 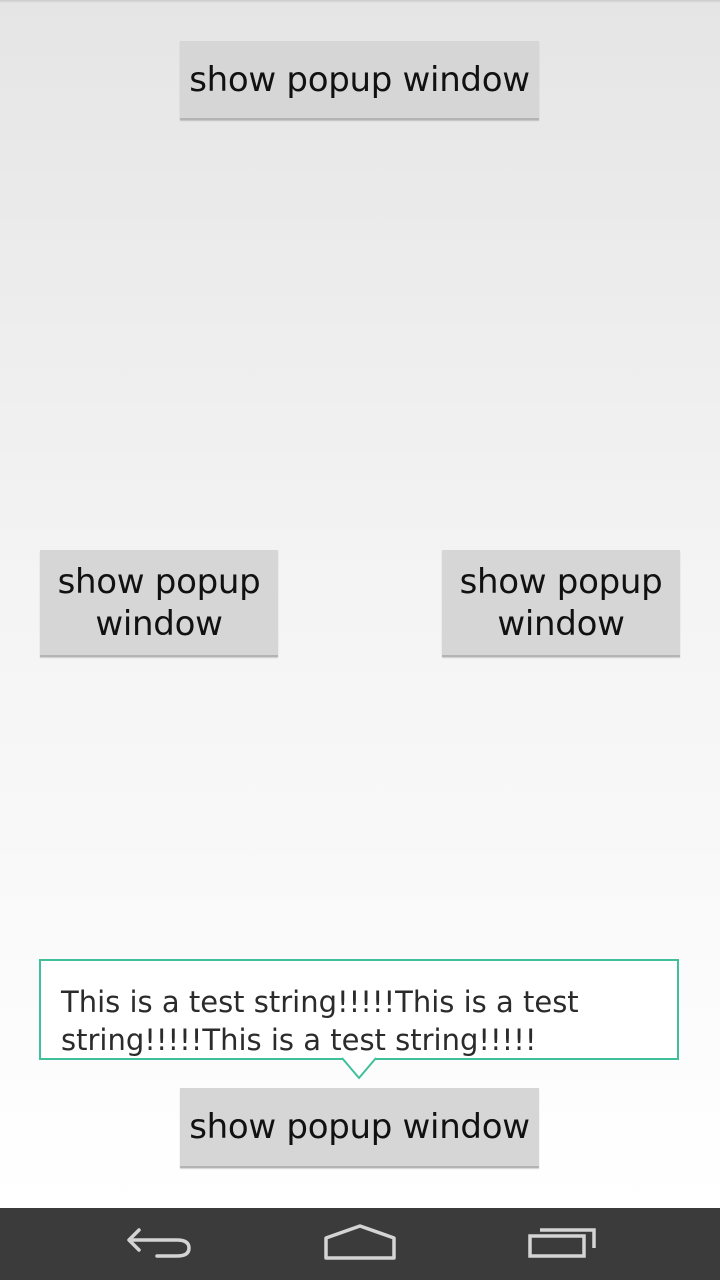 I want to click on show-popup-button-bottom-label: show popup window, so click(x=359, y=1127).